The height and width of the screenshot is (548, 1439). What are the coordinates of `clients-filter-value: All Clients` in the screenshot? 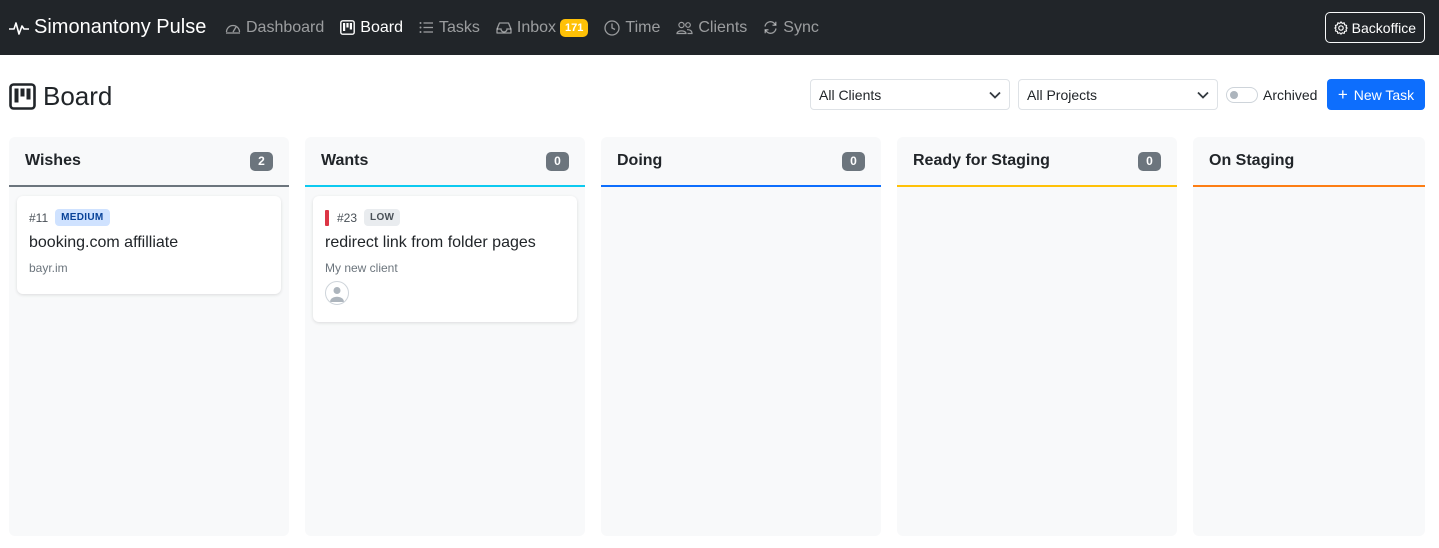 It's located at (850, 94).